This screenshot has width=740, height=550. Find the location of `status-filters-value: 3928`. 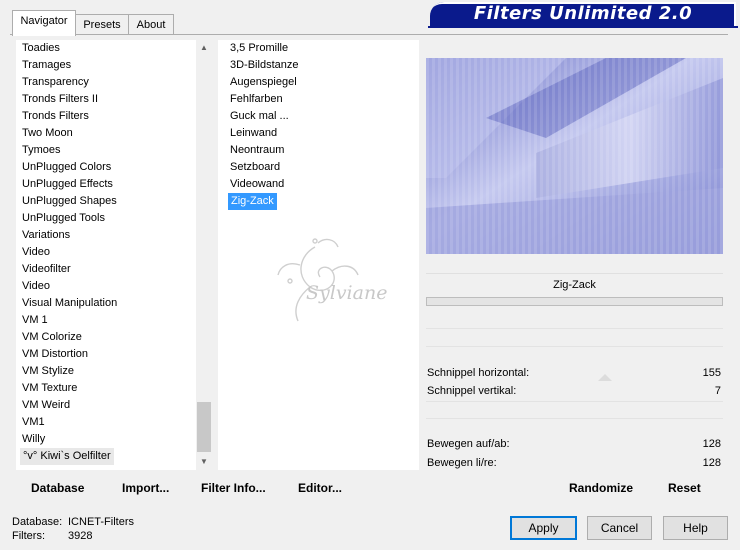

status-filters-value: 3928 is located at coordinates (80, 536).